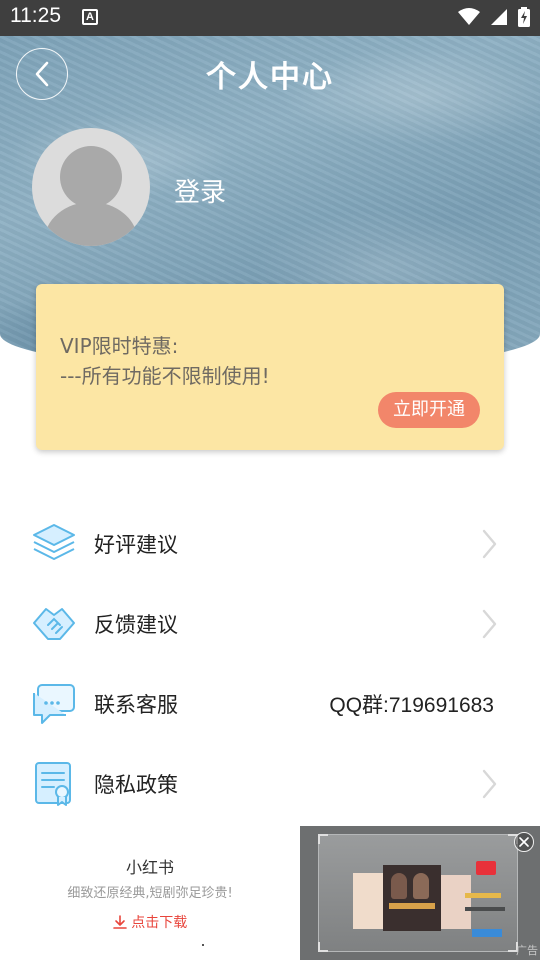 This screenshot has width=540, height=960. Describe the element at coordinates (429, 410) in the screenshot. I see `vip-activate-button: 立即开通` at that location.